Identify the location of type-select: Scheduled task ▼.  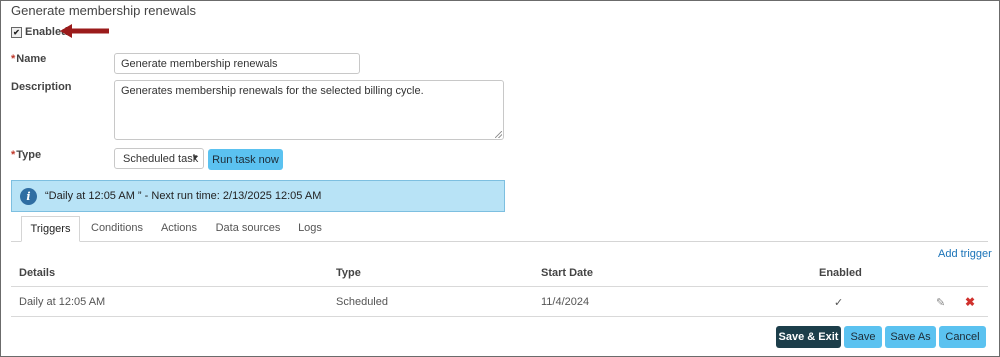
(159, 158).